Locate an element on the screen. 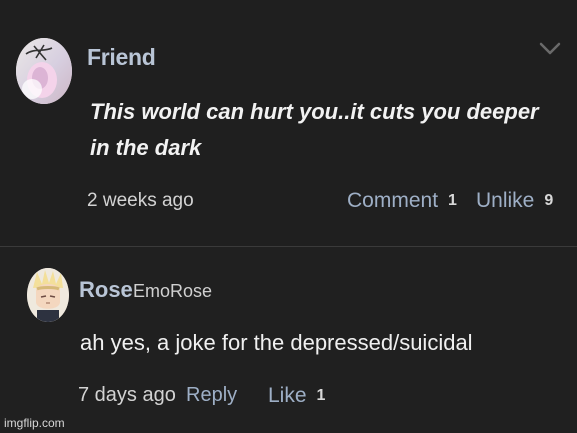 The width and height of the screenshot is (577, 433). post-timestamp: 2 weeks ago is located at coordinates (140, 200).